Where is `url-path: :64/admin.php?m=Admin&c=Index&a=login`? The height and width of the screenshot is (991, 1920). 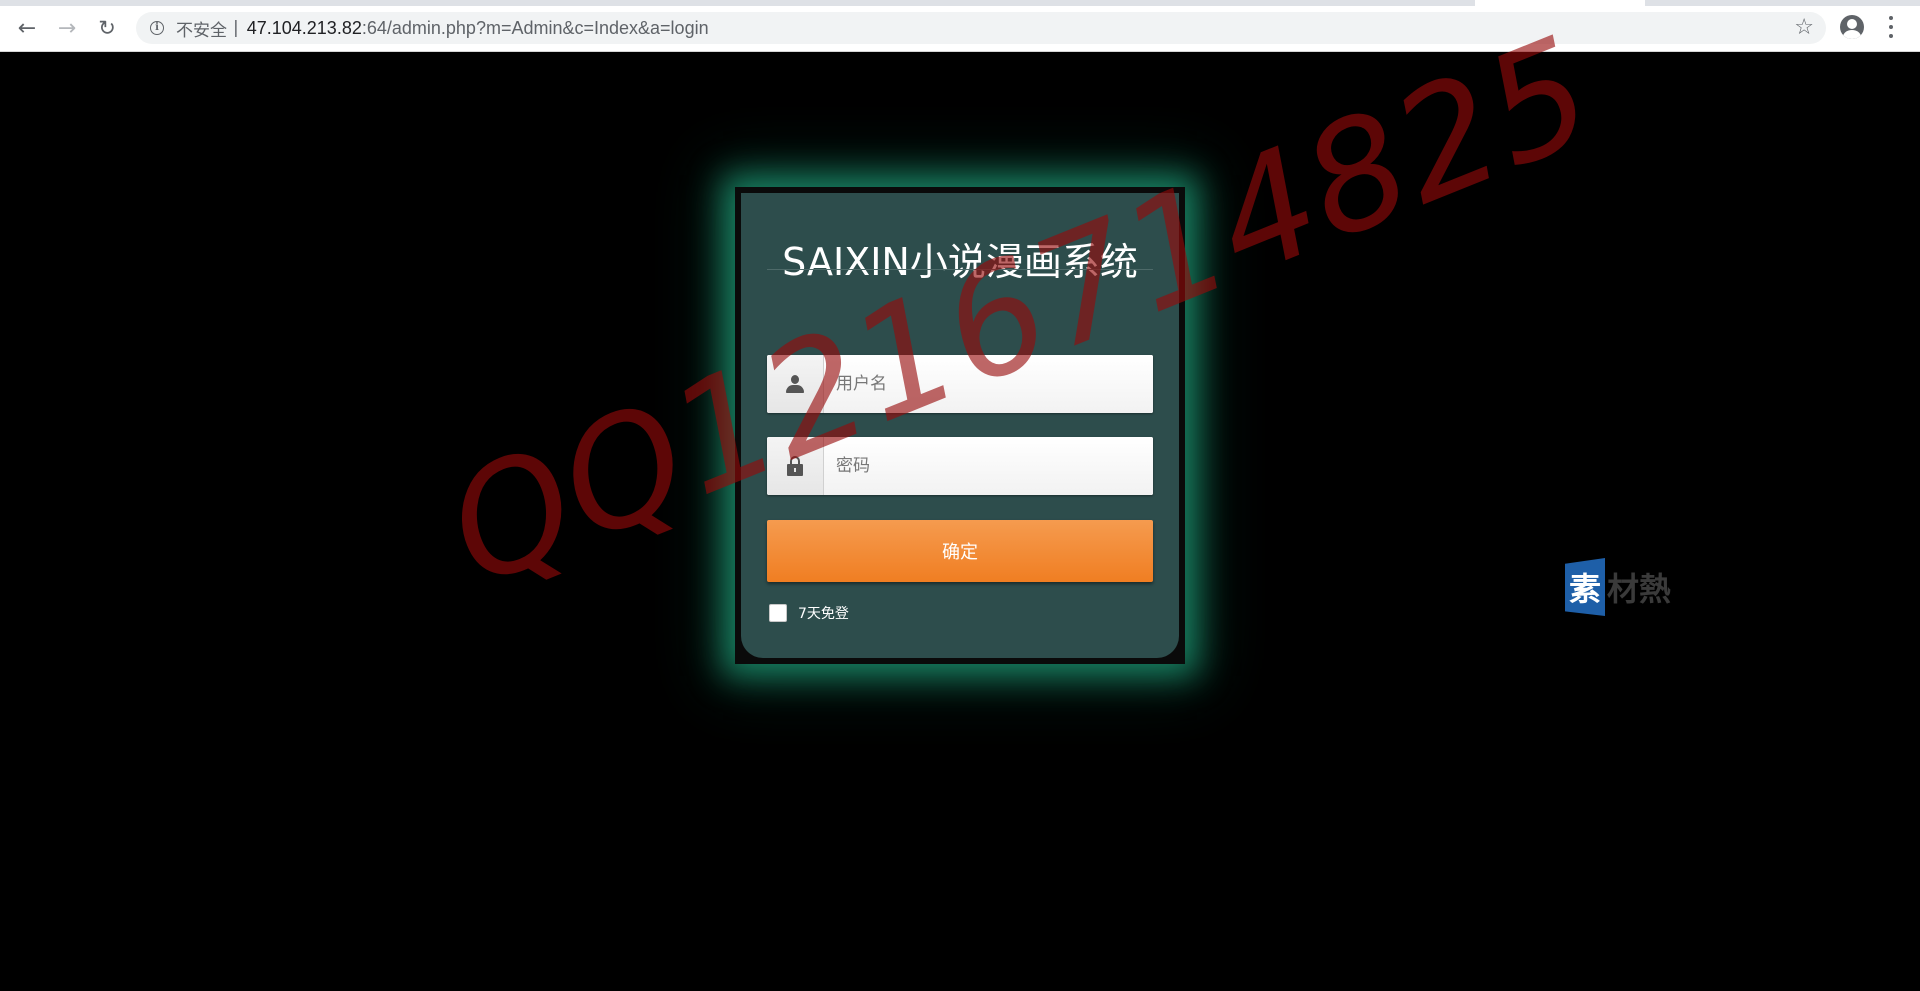 url-path: :64/admin.php?m=Admin&c=Index&a=login is located at coordinates (535, 28).